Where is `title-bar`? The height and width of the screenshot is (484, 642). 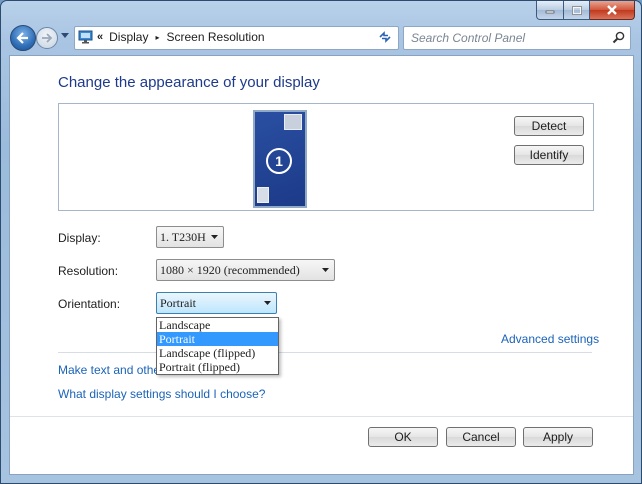 title-bar is located at coordinates (321, 11).